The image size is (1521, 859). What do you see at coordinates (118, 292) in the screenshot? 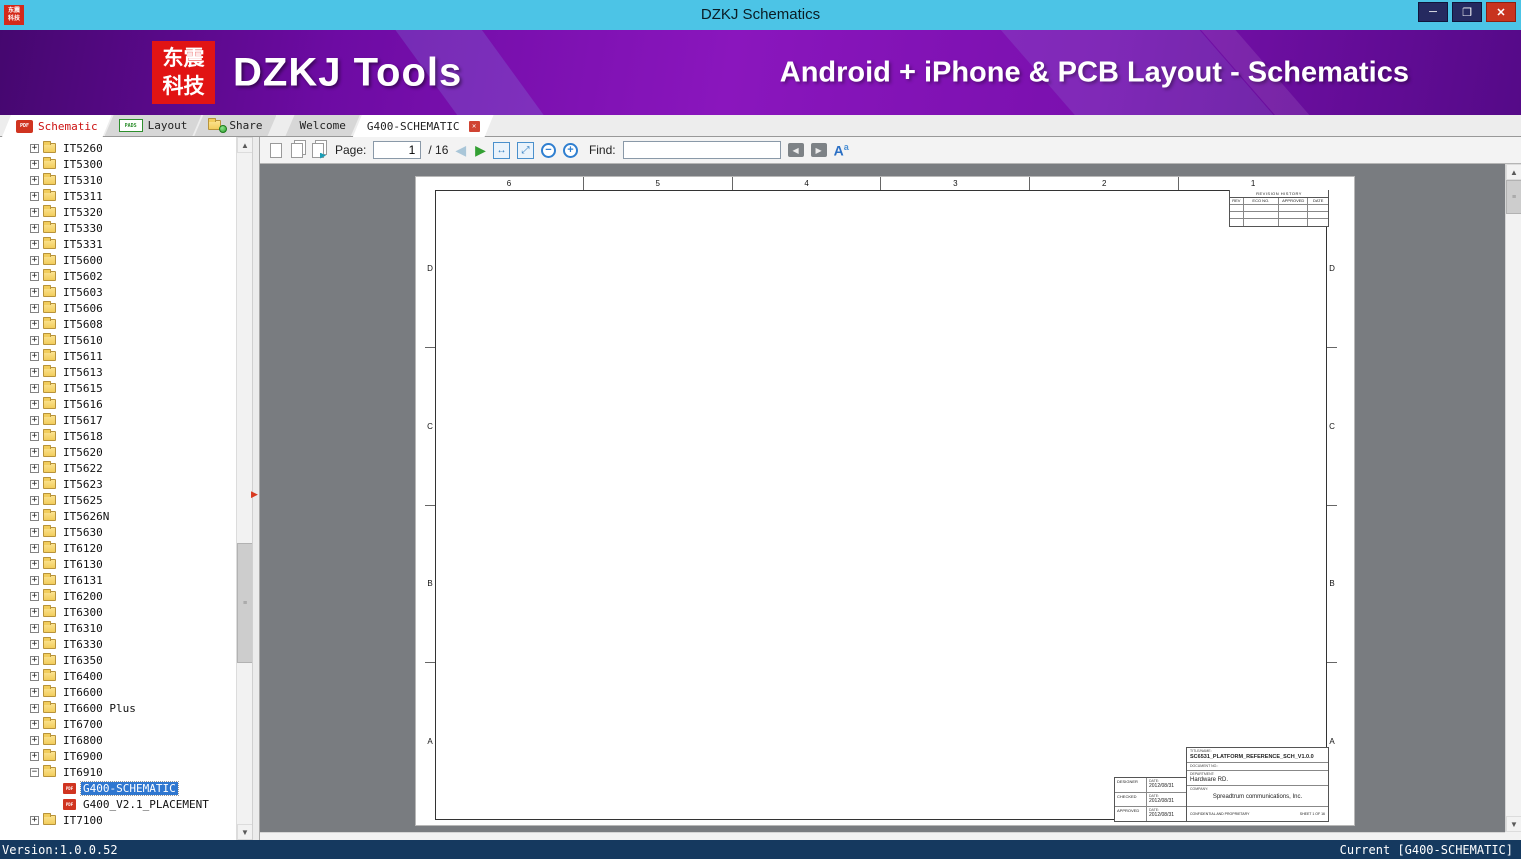
I see `tree-item-it5603: + IT5603` at bounding box center [118, 292].